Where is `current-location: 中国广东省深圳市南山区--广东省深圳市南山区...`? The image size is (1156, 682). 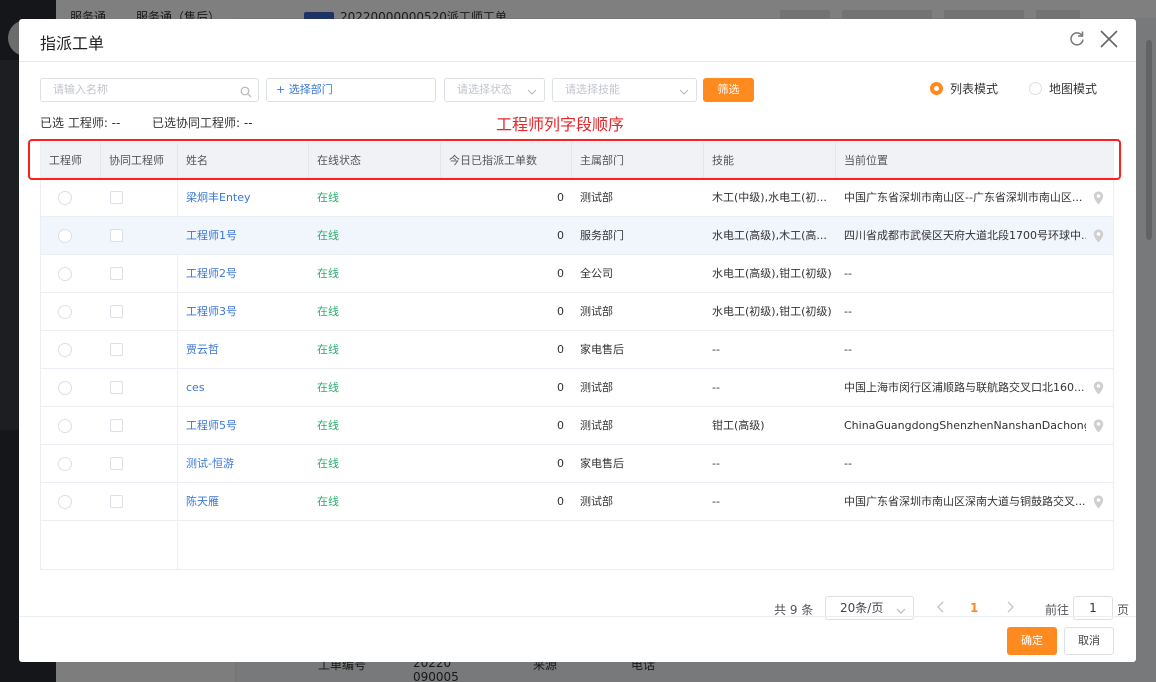 current-location: 中国广东省深圳市南山区--广东省深圳市南山区... is located at coordinates (963, 197).